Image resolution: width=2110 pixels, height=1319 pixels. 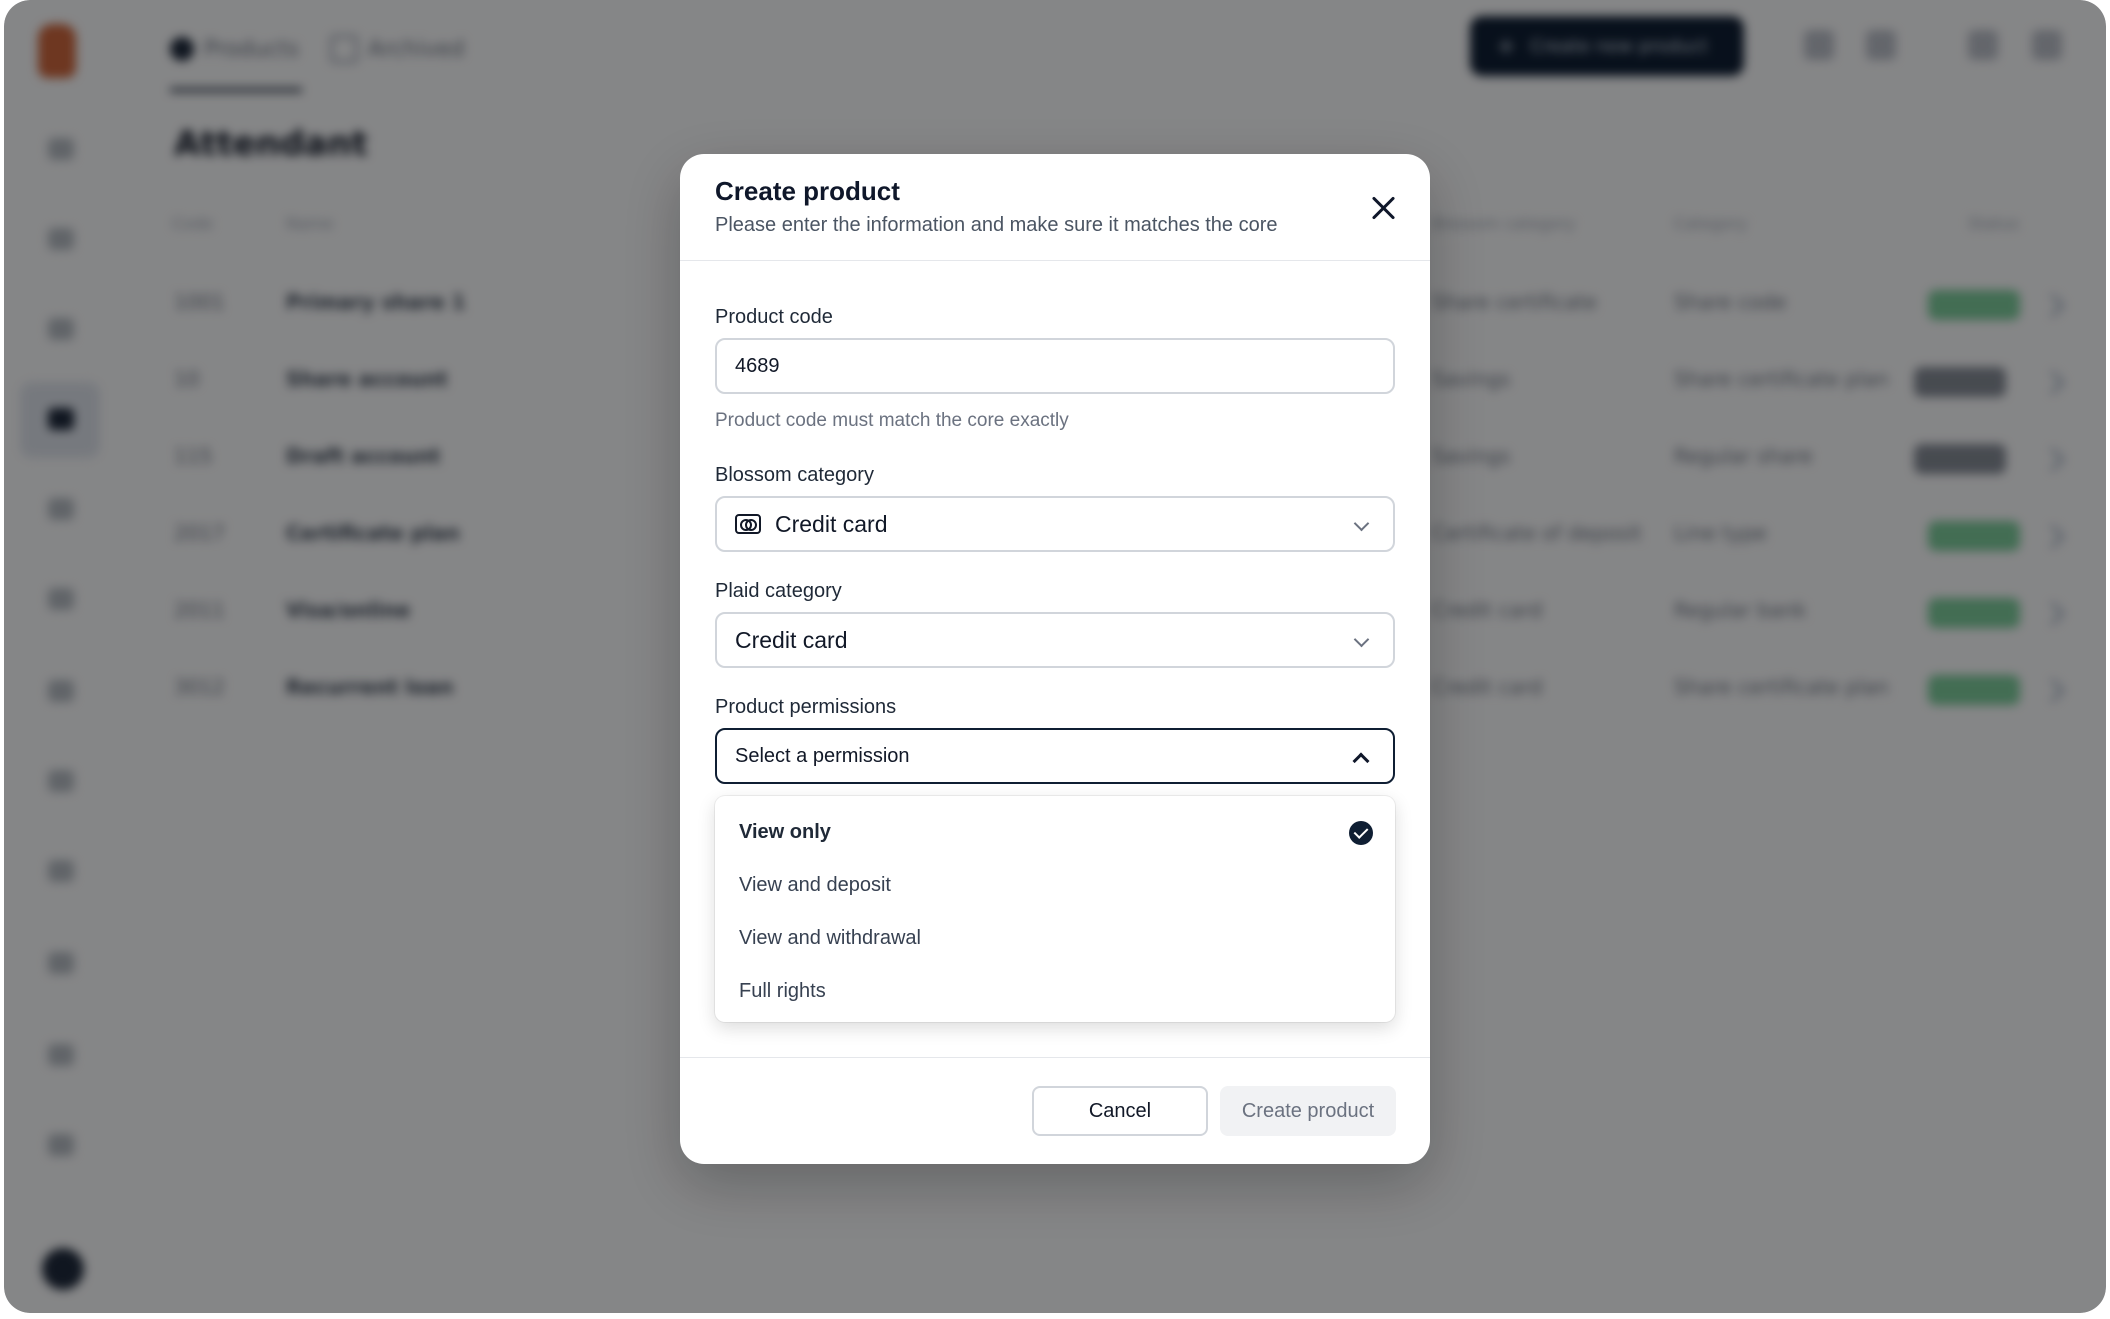 I want to click on option-label: Full rights, so click(x=782, y=990).